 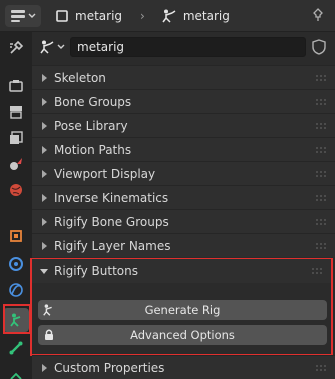 I want to click on tab-render, so click(x=16, y=86).